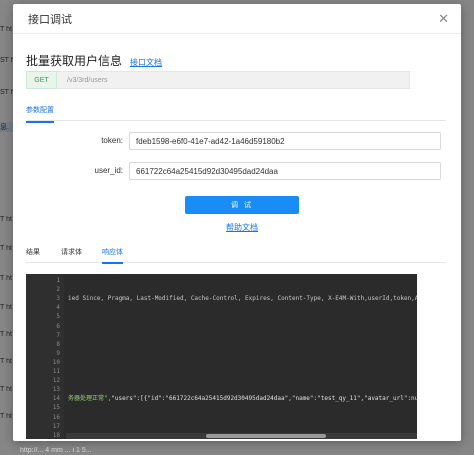 The width and height of the screenshot is (474, 455). Describe the element at coordinates (56, 381) in the screenshot. I see `line-number: 12` at that location.